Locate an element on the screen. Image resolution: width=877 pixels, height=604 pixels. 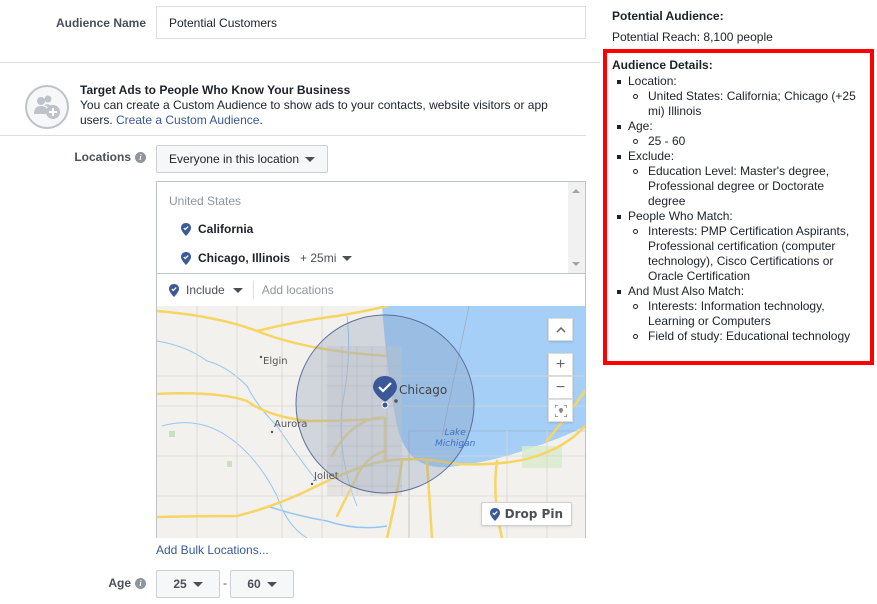
chevron-up-icon is located at coordinates (560, 329).